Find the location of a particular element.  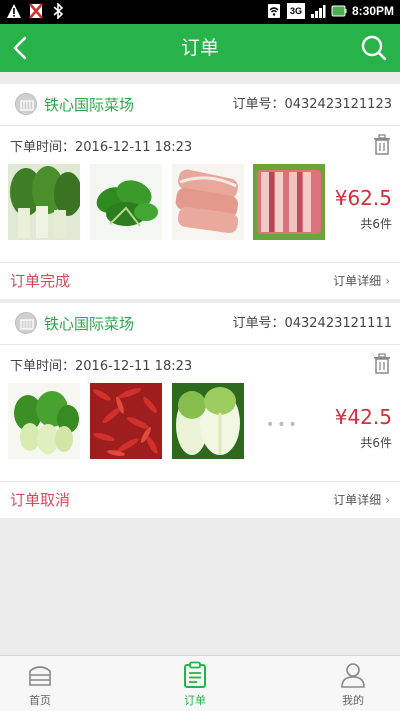

tab-profile: 我的 is located at coordinates (353, 683).